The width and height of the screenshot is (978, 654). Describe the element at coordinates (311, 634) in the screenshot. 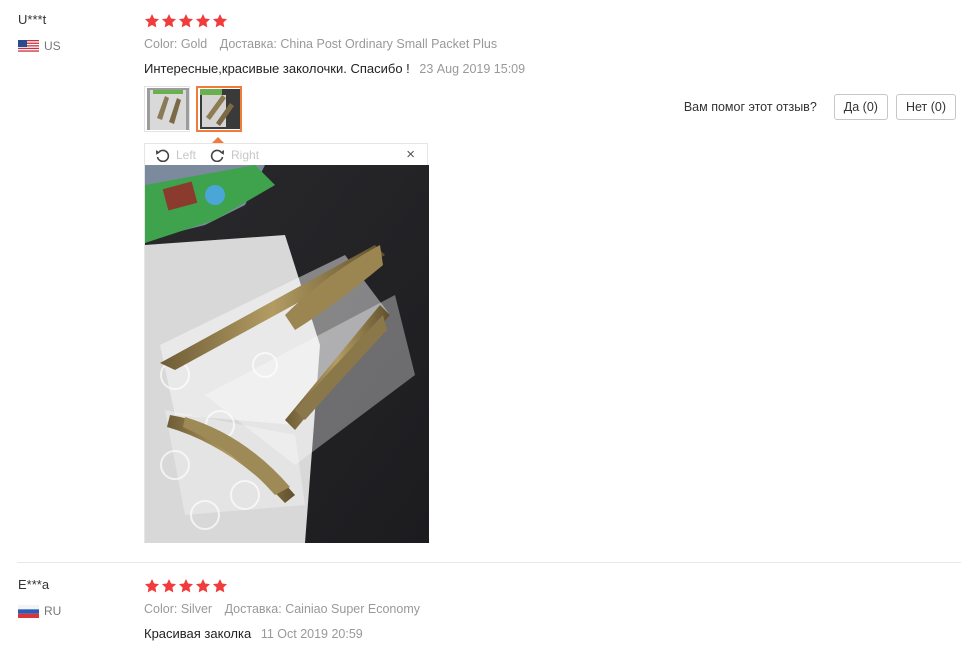

I see `review-date: 11 Oct 2019 20:59` at that location.